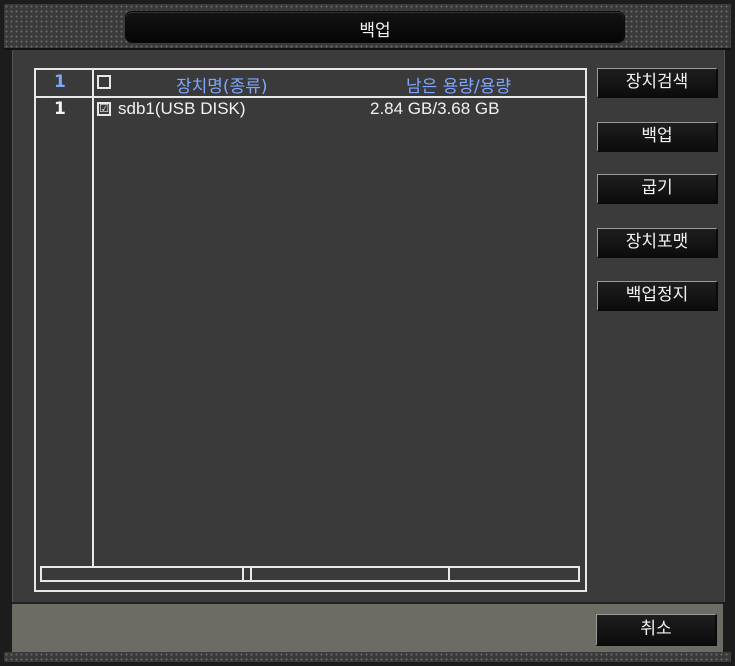 The width and height of the screenshot is (735, 666). What do you see at coordinates (104, 109) in the screenshot?
I see `row-checkbox: ☑` at bounding box center [104, 109].